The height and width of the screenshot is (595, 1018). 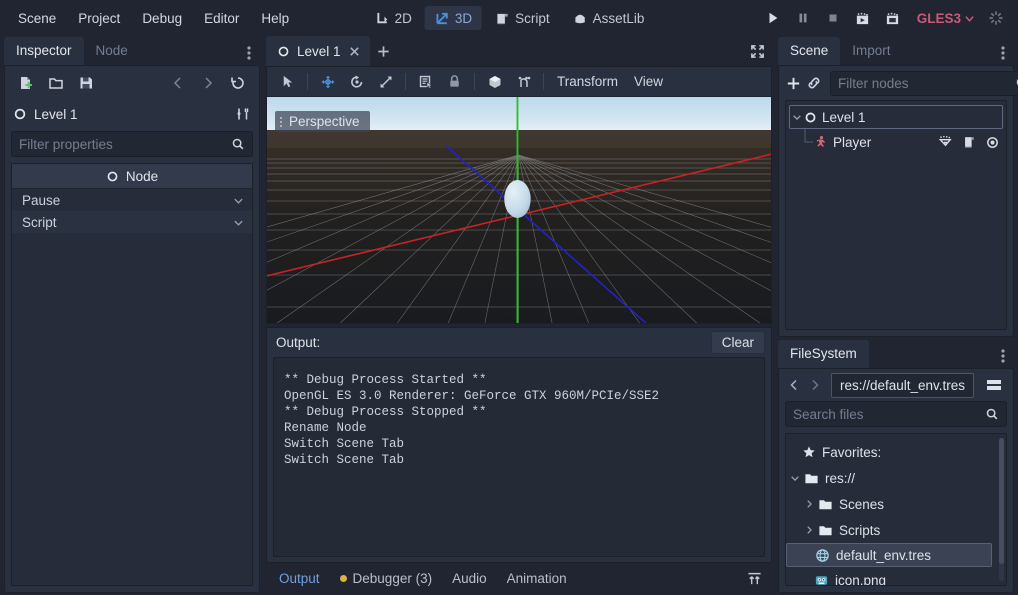 What do you see at coordinates (275, 18) in the screenshot?
I see `menu-help: Help` at bounding box center [275, 18].